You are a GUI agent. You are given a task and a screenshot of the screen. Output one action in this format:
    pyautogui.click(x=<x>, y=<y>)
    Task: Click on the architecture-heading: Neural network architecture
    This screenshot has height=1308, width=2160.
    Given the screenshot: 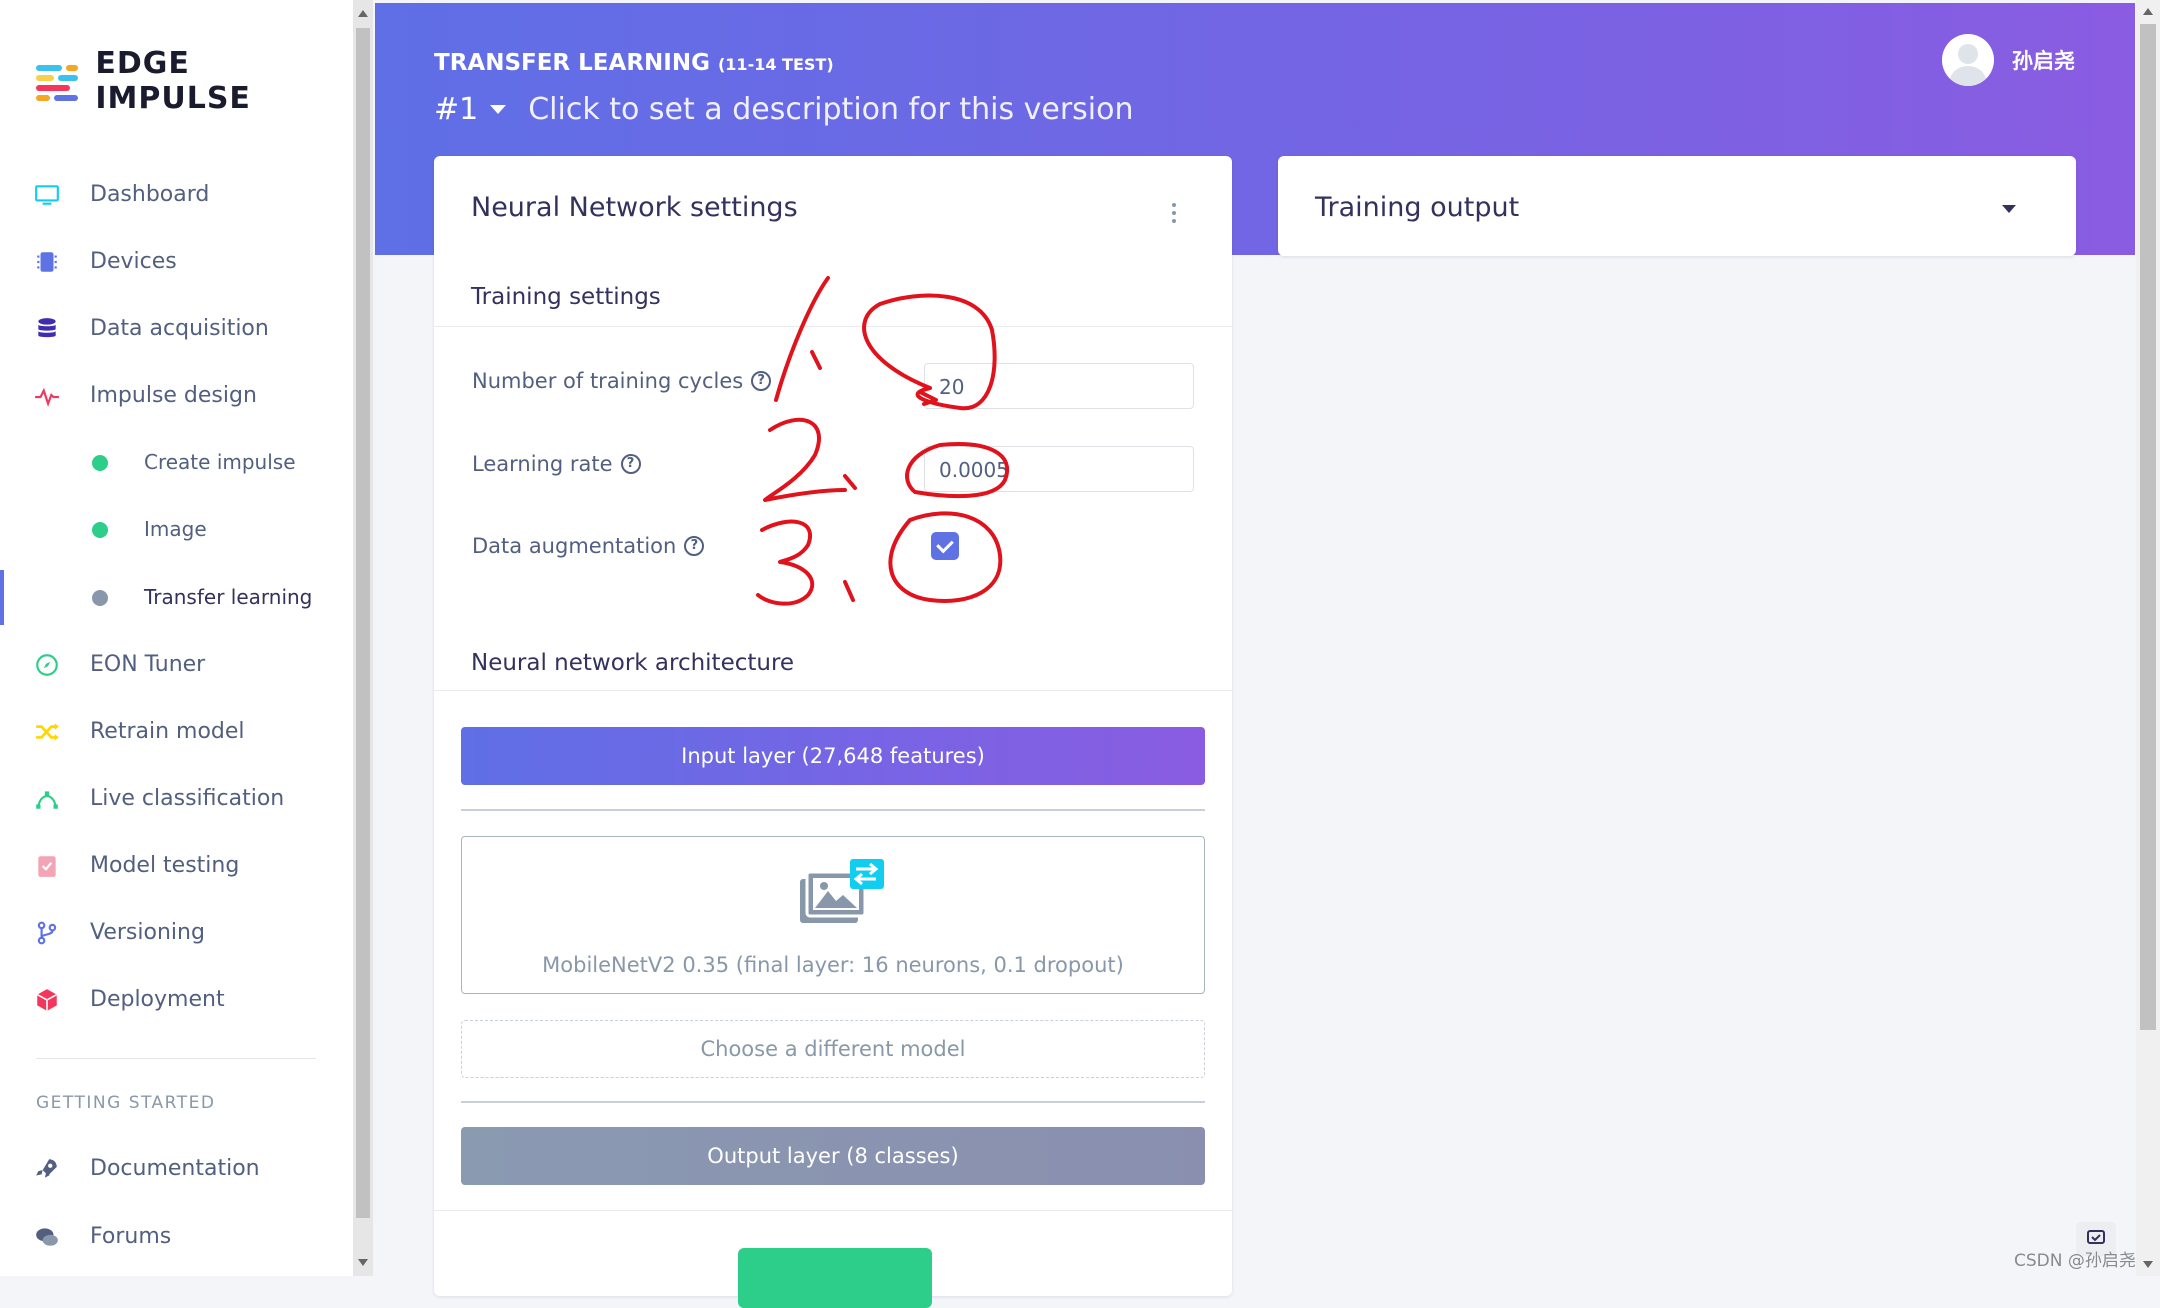 What is the action you would take?
    pyautogui.click(x=633, y=663)
    